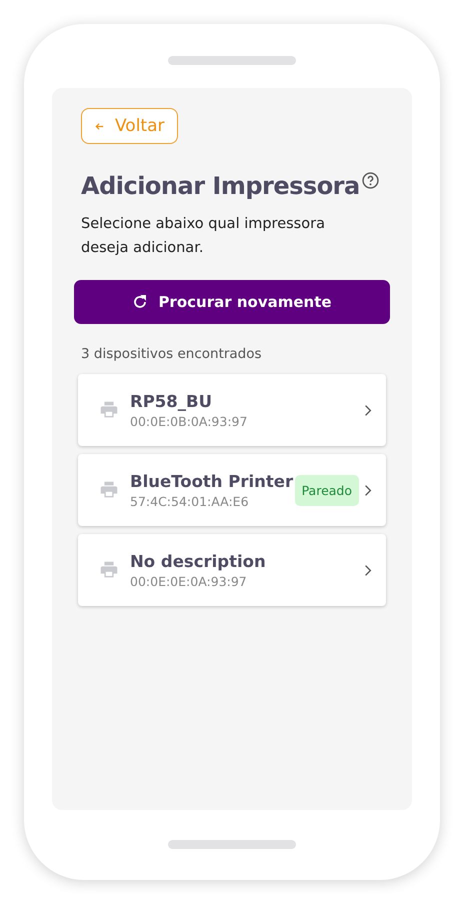 Image resolution: width=464 pixels, height=904 pixels. I want to click on refresh-icon, so click(140, 302).